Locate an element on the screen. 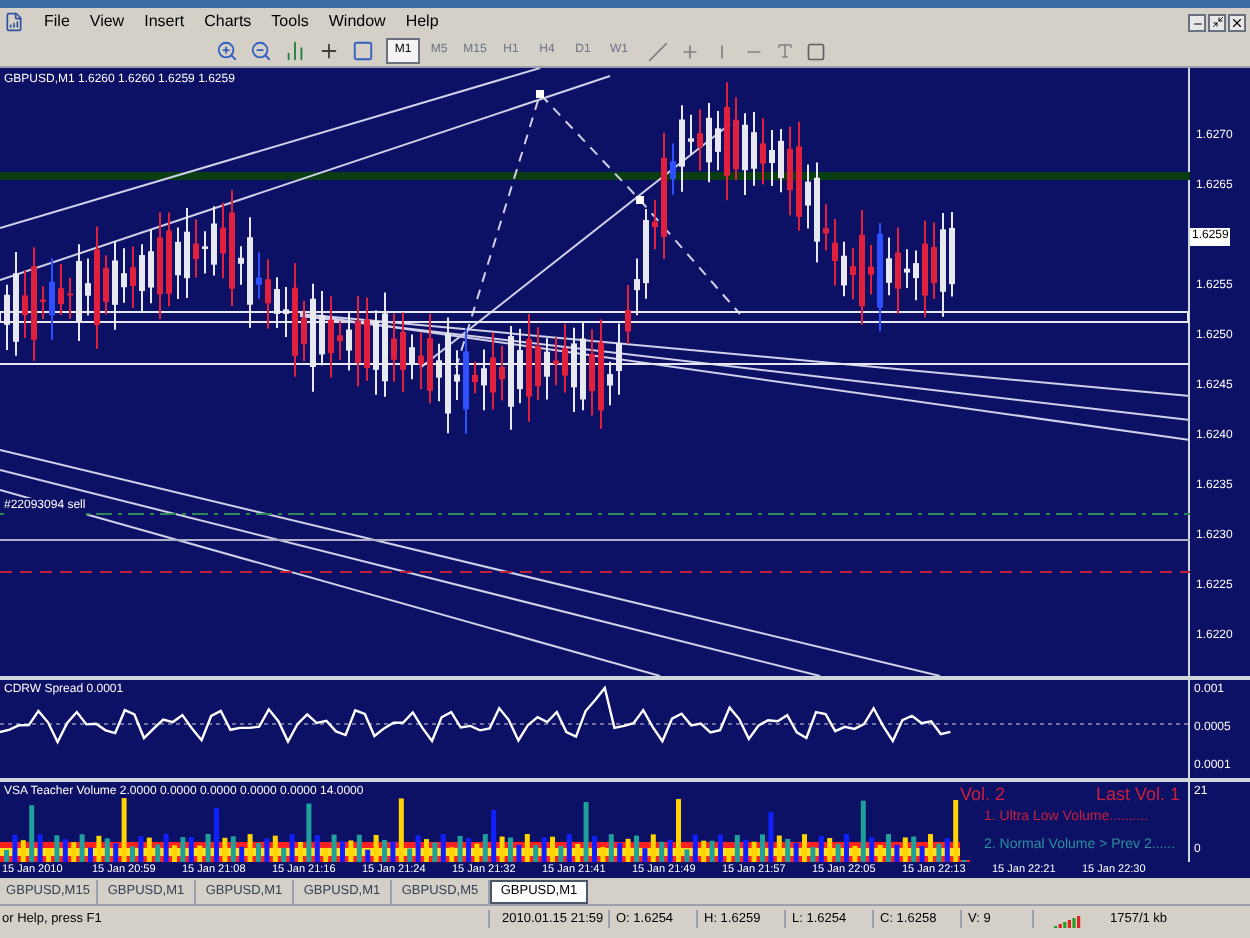 This screenshot has width=1250, height=938. menu-item: Tools is located at coordinates (290, 22).